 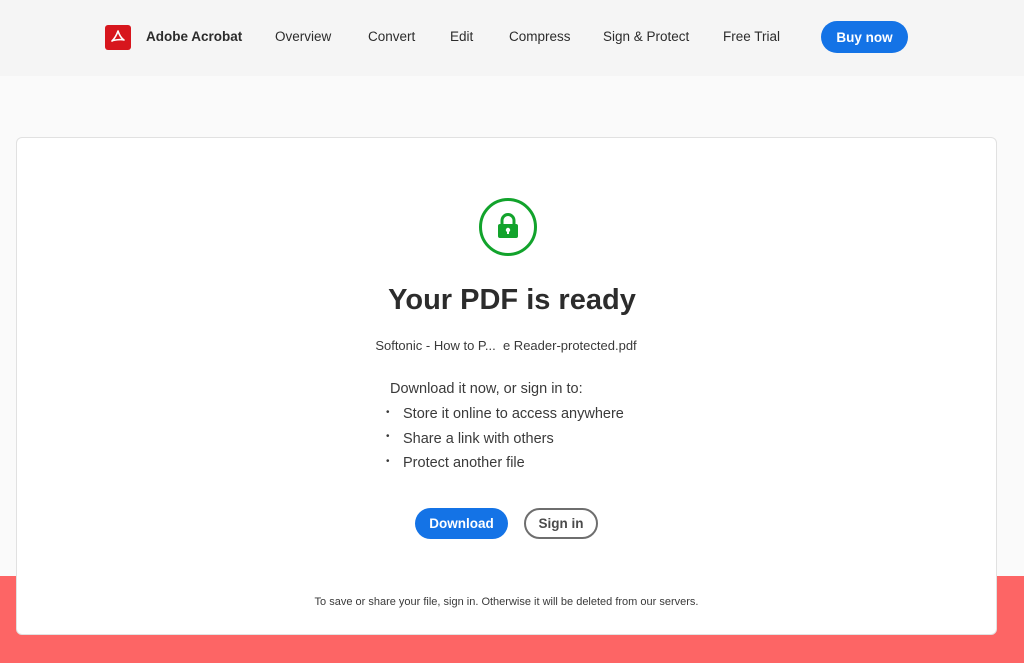 I want to click on sign-in-button: Sign in, so click(x=561, y=523).